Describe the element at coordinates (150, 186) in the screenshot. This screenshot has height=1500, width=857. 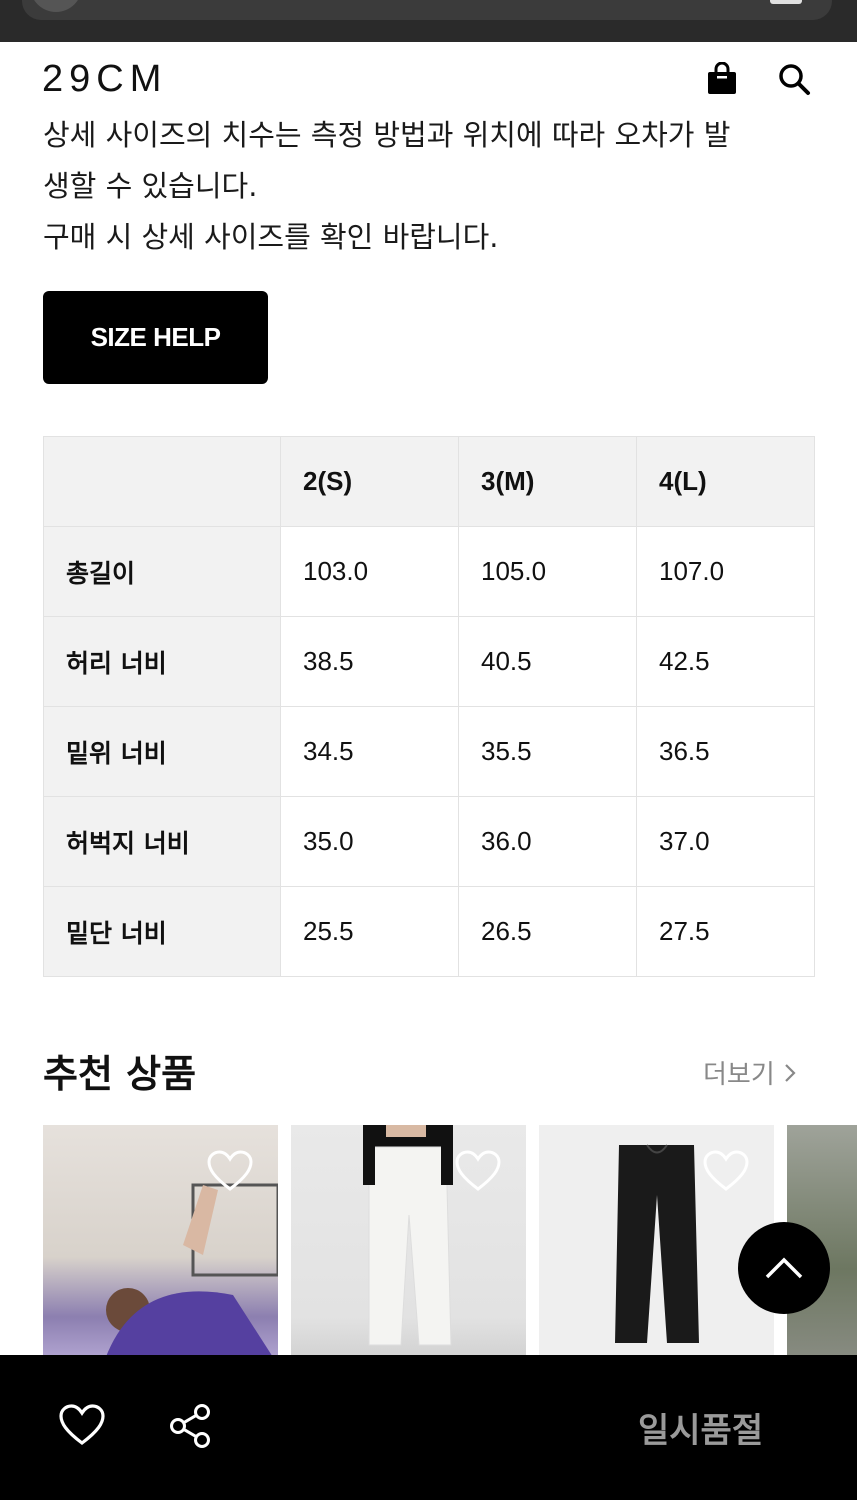
I see `notice-line: 생할 수 있습니다.` at that location.